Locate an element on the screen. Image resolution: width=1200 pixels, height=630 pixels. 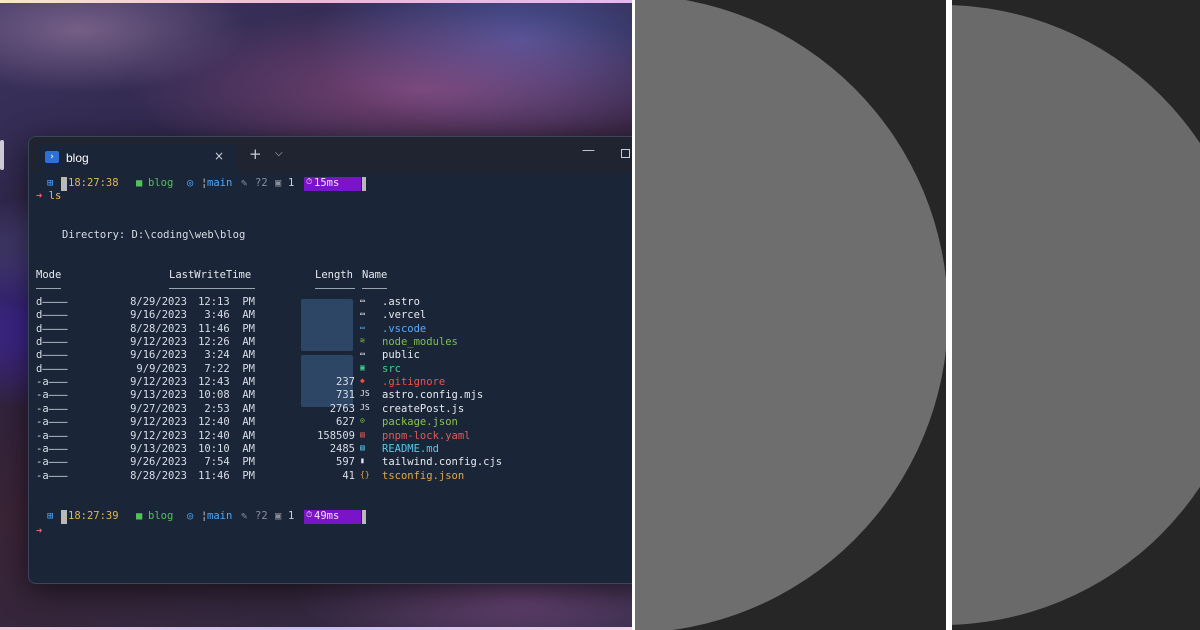
prompt-duration: 49ms is located at coordinates (327, 516).